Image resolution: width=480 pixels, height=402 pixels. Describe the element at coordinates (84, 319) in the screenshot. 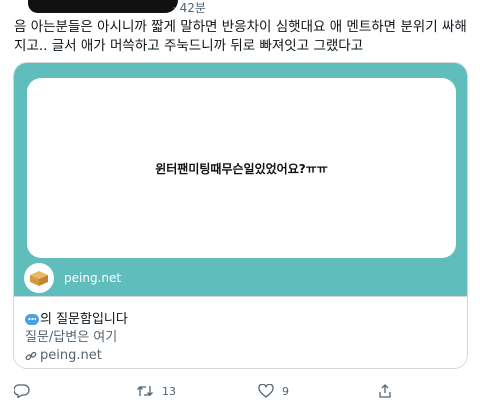

I see `card-title-text: 의 질문함입니다` at that location.